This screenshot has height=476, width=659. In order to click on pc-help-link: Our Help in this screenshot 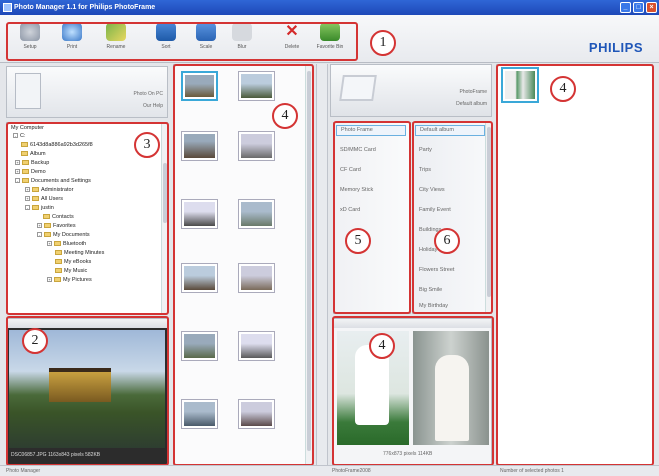, I will do `click(153, 106)`.